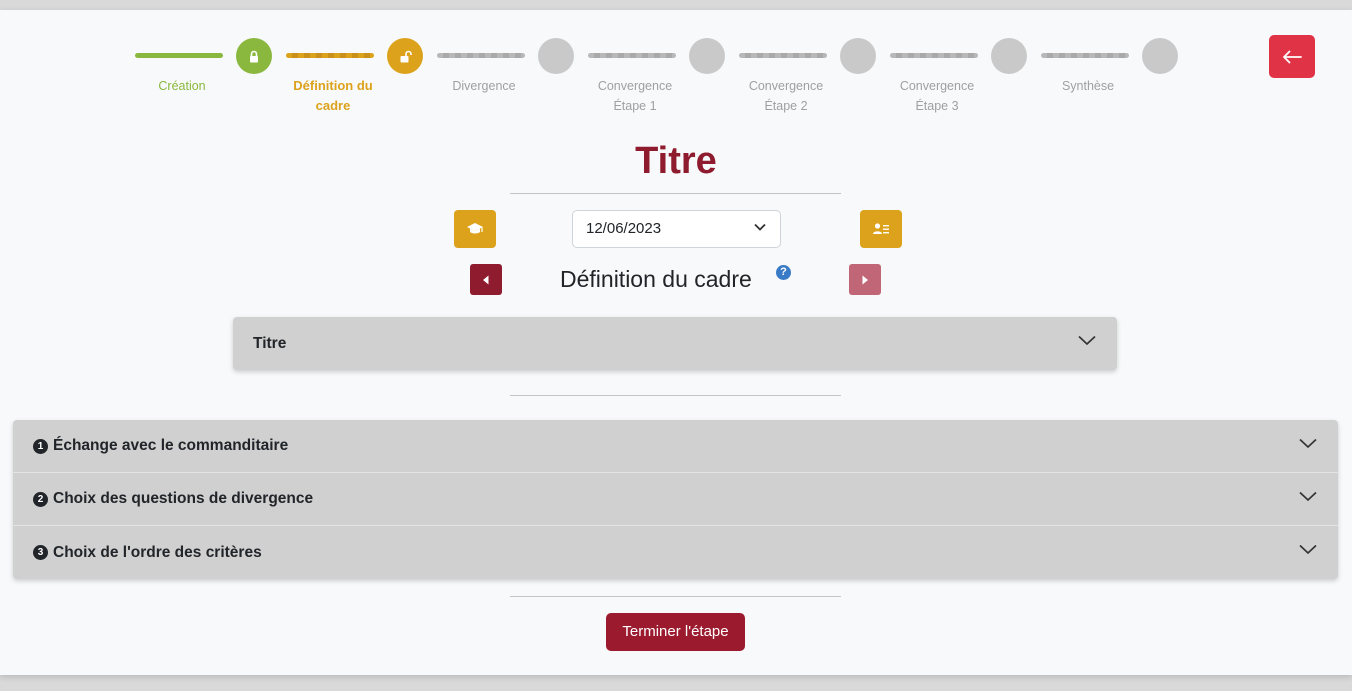  What do you see at coordinates (675, 193) in the screenshot?
I see `title-divider` at bounding box center [675, 193].